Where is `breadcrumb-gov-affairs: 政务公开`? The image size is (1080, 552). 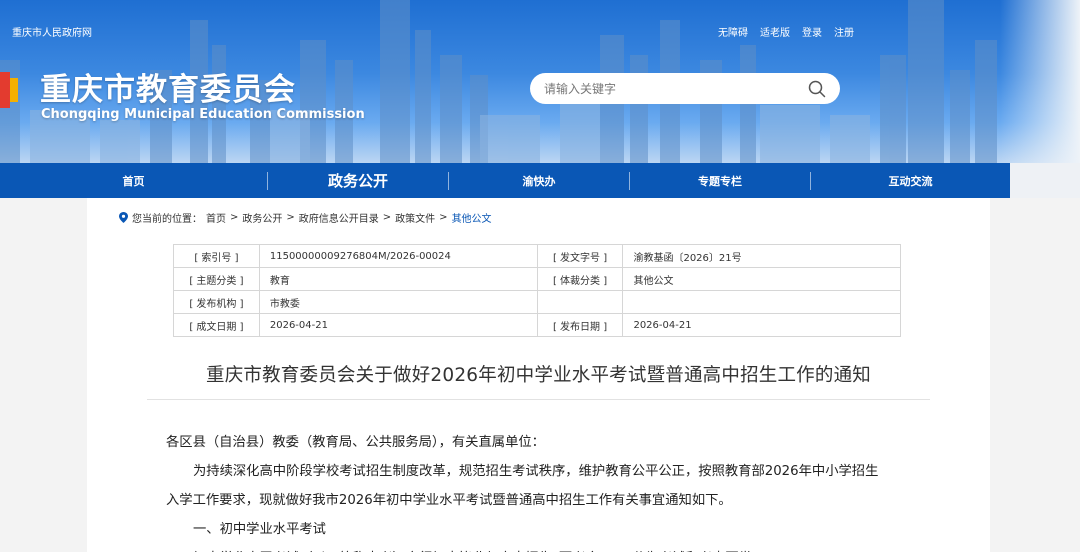 breadcrumb-gov-affairs: 政务公开 is located at coordinates (262, 217).